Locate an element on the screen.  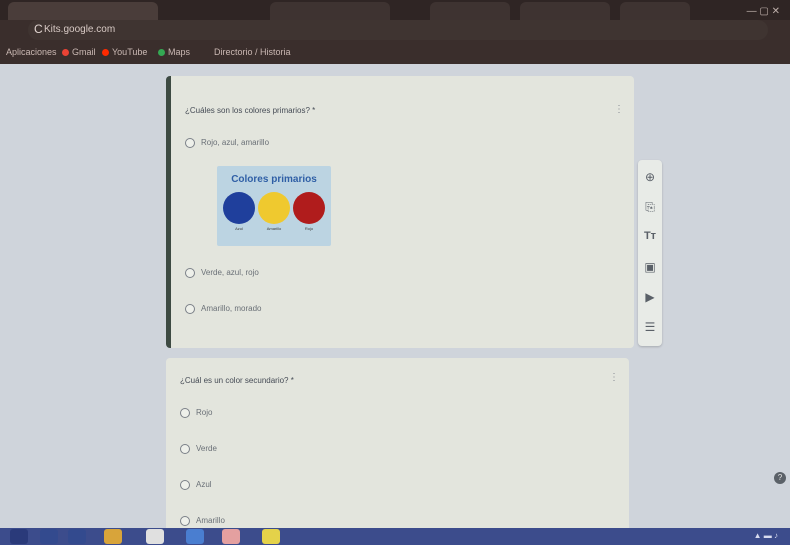
floating-toolbar: ⊕ ⎘ Tт ▣ ▶ ☰ is located at coordinates (650, 253).